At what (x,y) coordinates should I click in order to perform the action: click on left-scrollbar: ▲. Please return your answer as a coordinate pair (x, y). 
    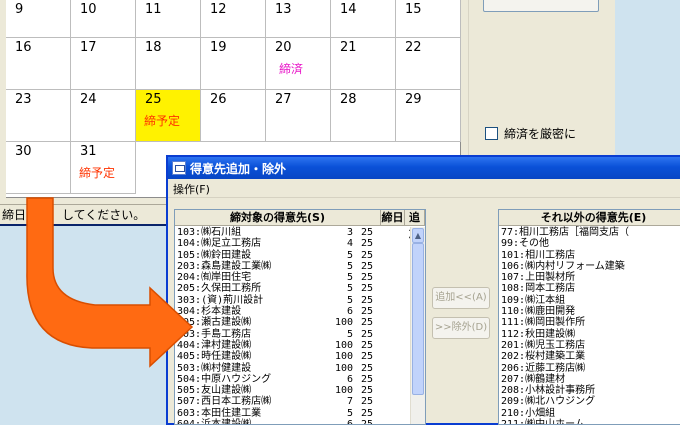
    Looking at the image, I should click on (417, 325).